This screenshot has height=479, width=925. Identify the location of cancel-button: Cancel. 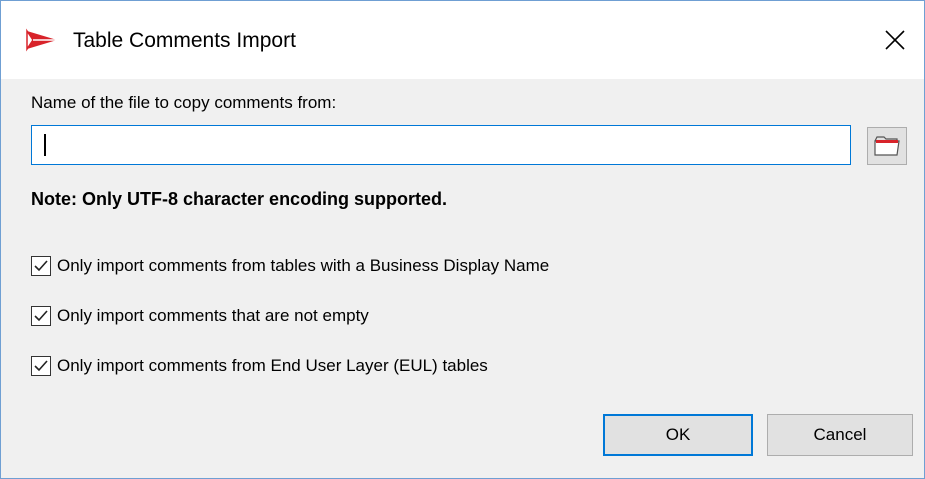
(840, 435).